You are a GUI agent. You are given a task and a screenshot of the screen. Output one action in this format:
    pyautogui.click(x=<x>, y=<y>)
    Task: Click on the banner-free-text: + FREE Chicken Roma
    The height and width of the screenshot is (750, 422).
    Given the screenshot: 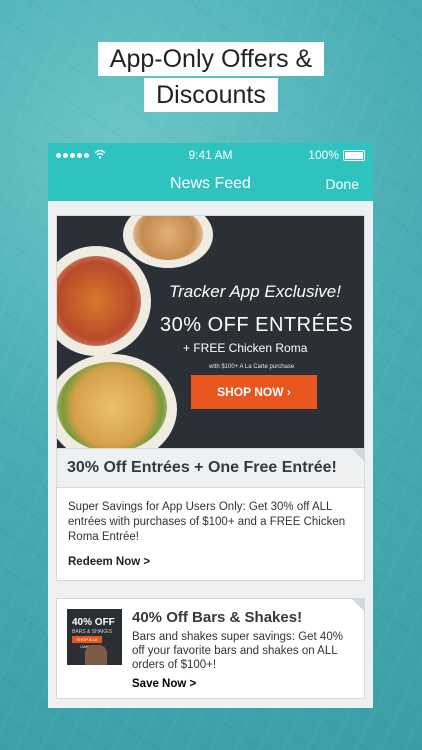 What is the action you would take?
    pyautogui.click(x=245, y=348)
    